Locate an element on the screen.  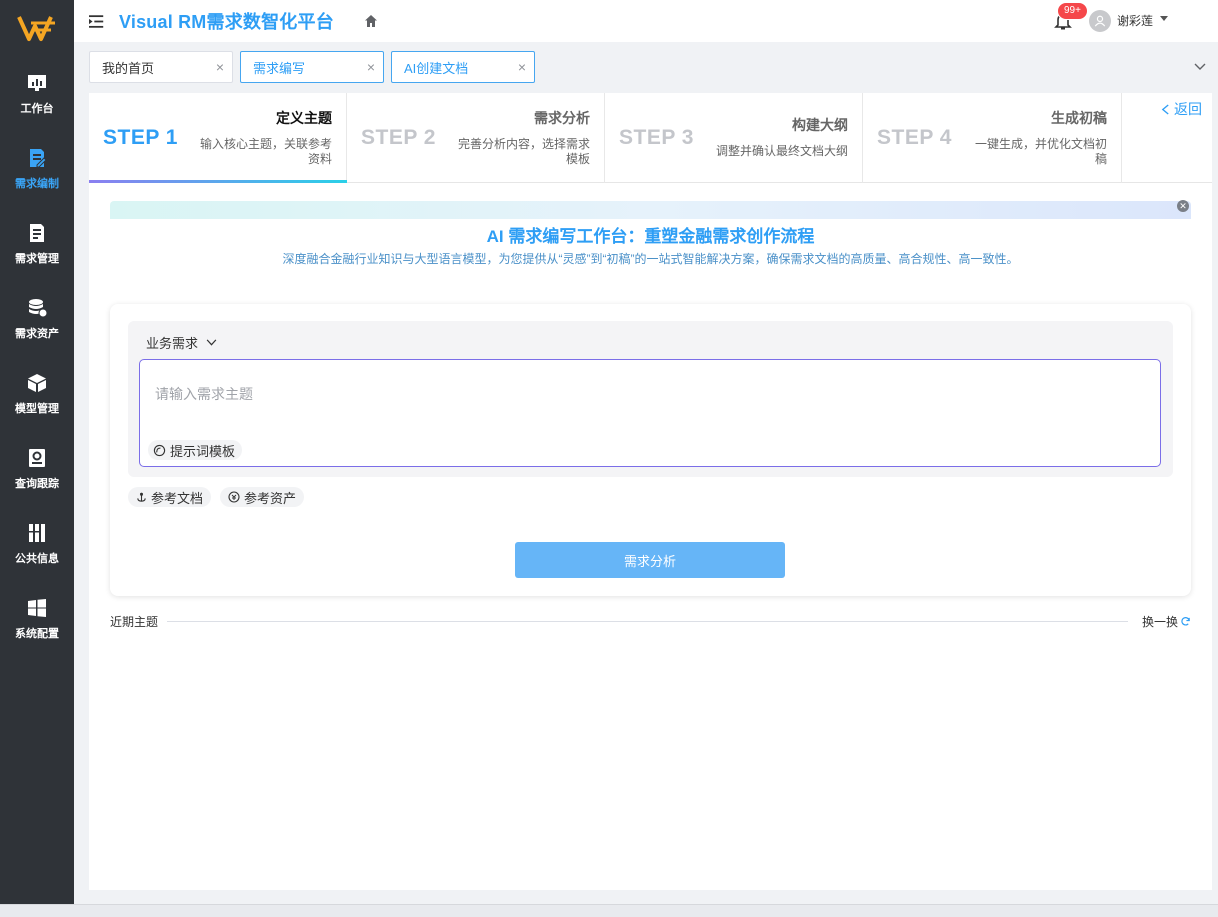
step-desc: 输入核心主题，关联参考 is located at coordinates (265, 144).